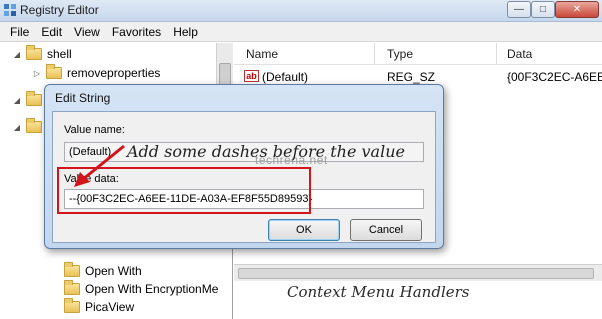 The image size is (602, 319). What do you see at coordinates (136, 32) in the screenshot?
I see `menu-favorites: Favorites` at bounding box center [136, 32].